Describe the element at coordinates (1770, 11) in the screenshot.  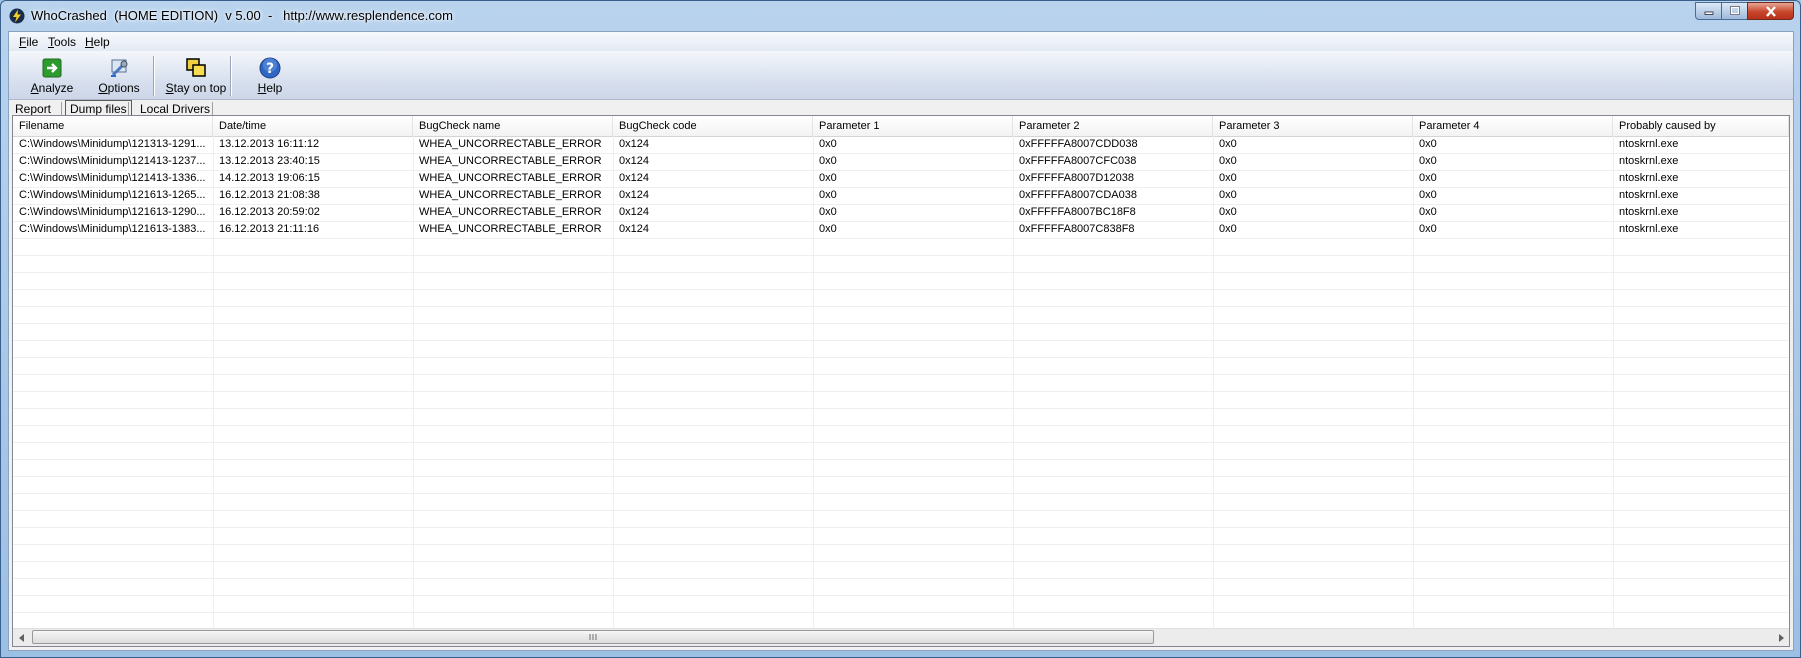
I see `close-button` at that location.